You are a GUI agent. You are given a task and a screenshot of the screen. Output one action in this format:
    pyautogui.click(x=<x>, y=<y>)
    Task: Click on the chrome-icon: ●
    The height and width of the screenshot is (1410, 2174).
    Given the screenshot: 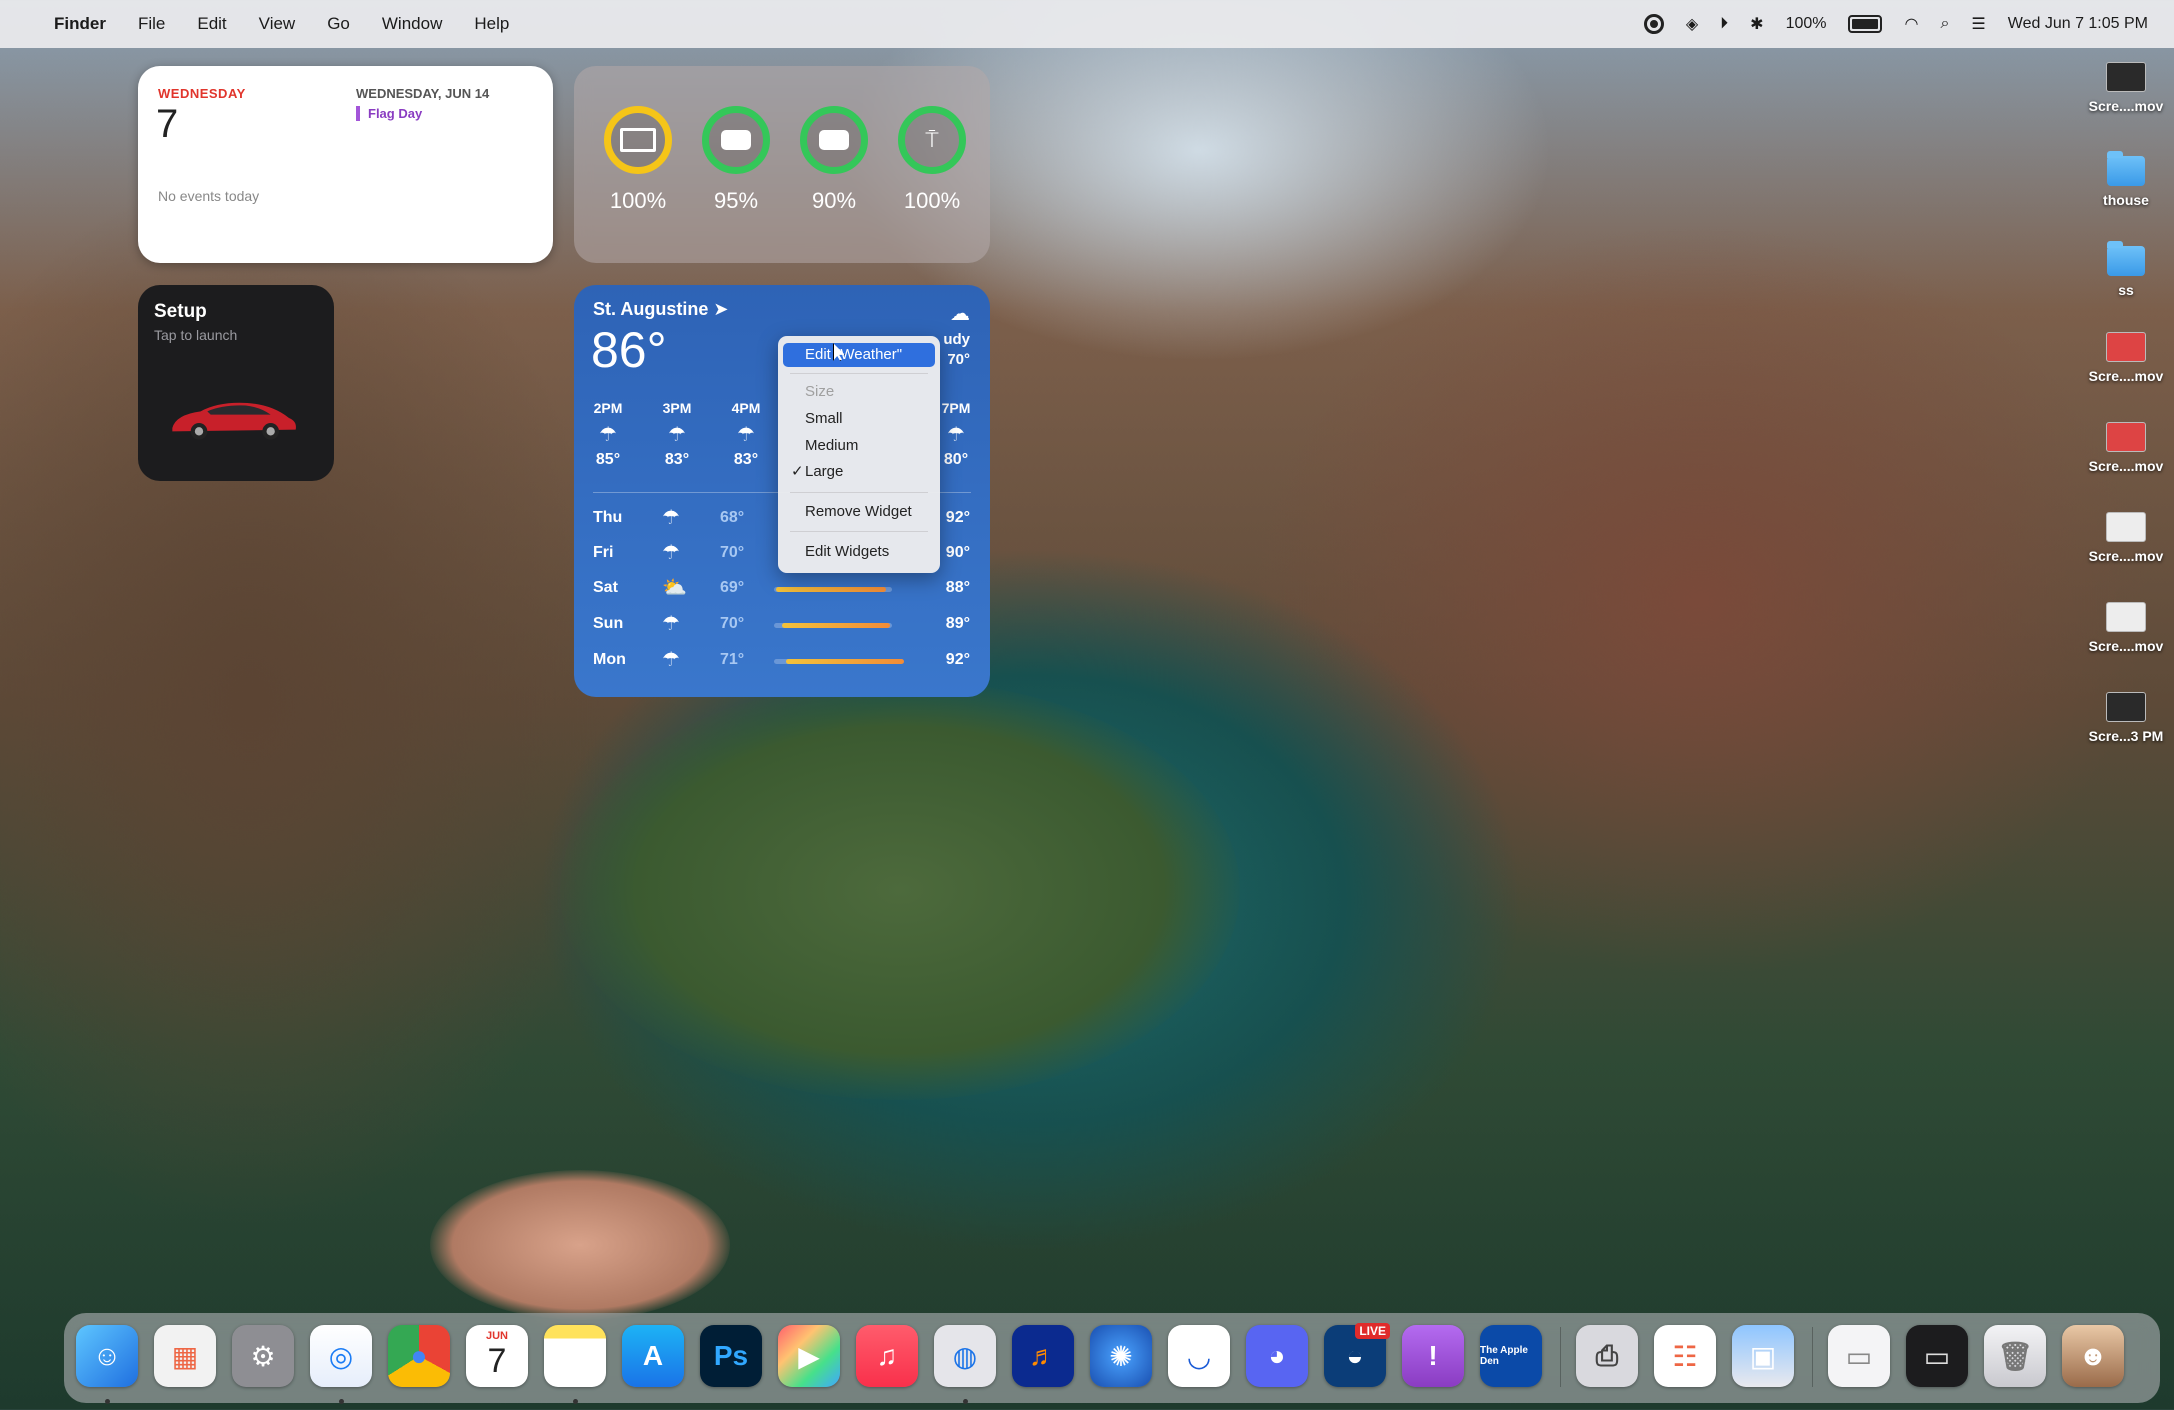 What is the action you would take?
    pyautogui.click(x=419, y=1356)
    